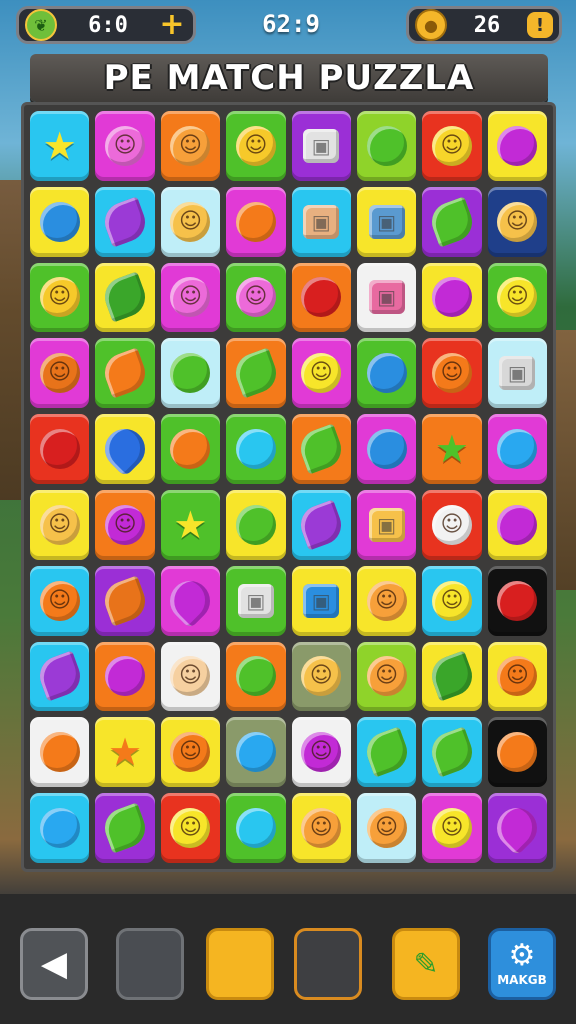 The height and width of the screenshot is (1024, 576). I want to click on add-gems-button: +, so click(172, 25).